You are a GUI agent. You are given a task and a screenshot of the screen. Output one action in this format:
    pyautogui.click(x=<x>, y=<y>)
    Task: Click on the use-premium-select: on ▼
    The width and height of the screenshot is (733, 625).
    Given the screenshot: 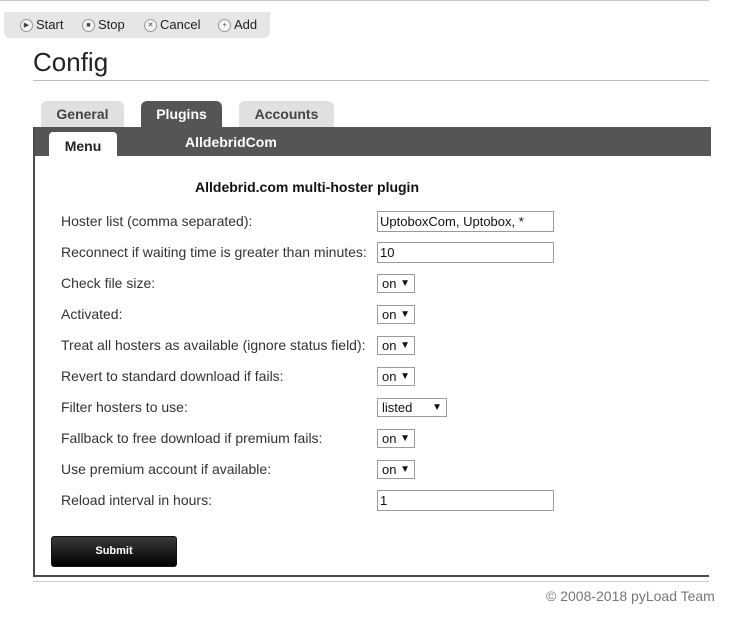 What is the action you would take?
    pyautogui.click(x=396, y=469)
    